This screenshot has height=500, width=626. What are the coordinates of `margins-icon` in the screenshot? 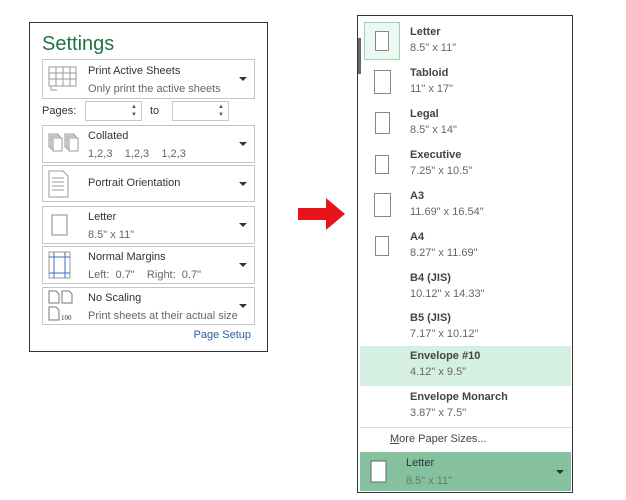 It's located at (59, 265).